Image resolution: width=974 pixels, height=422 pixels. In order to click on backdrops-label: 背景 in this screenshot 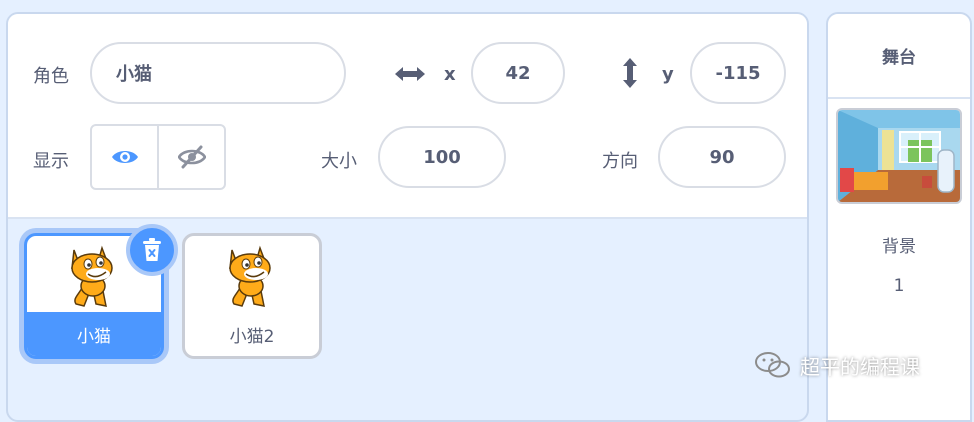, I will do `click(899, 247)`.